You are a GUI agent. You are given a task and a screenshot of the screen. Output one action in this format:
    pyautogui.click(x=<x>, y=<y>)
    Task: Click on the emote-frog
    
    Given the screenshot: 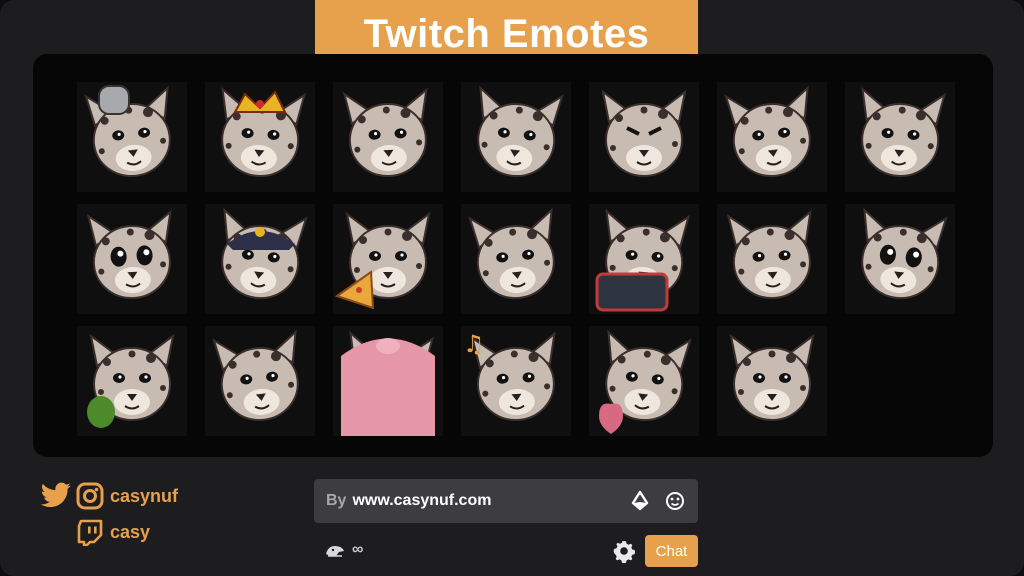 What is the action you would take?
    pyautogui.click(x=132, y=381)
    